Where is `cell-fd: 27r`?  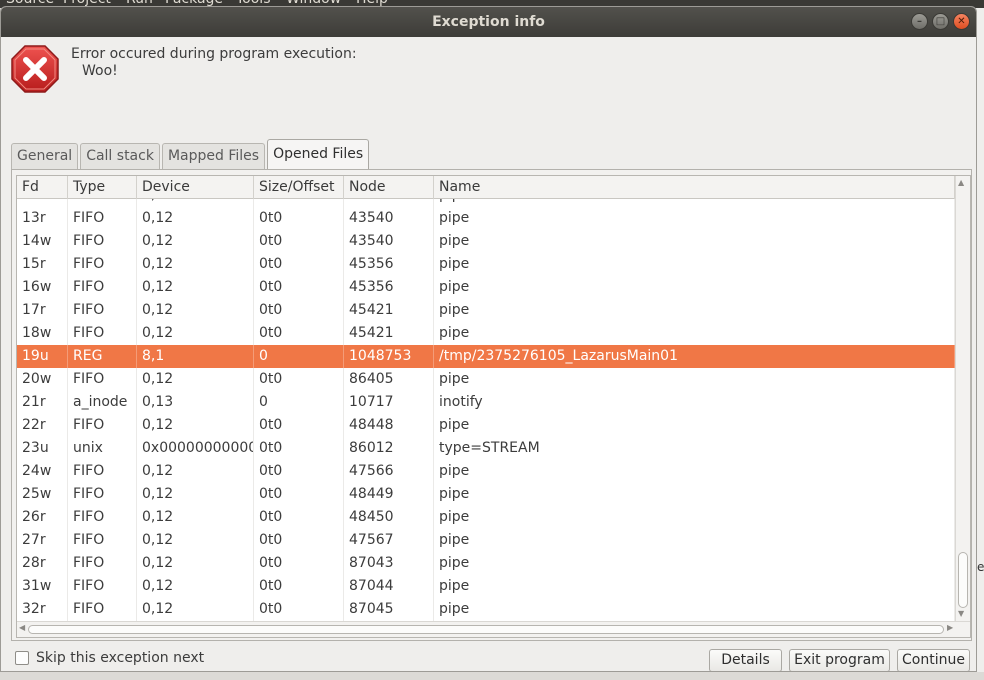
cell-fd: 27r is located at coordinates (42, 540).